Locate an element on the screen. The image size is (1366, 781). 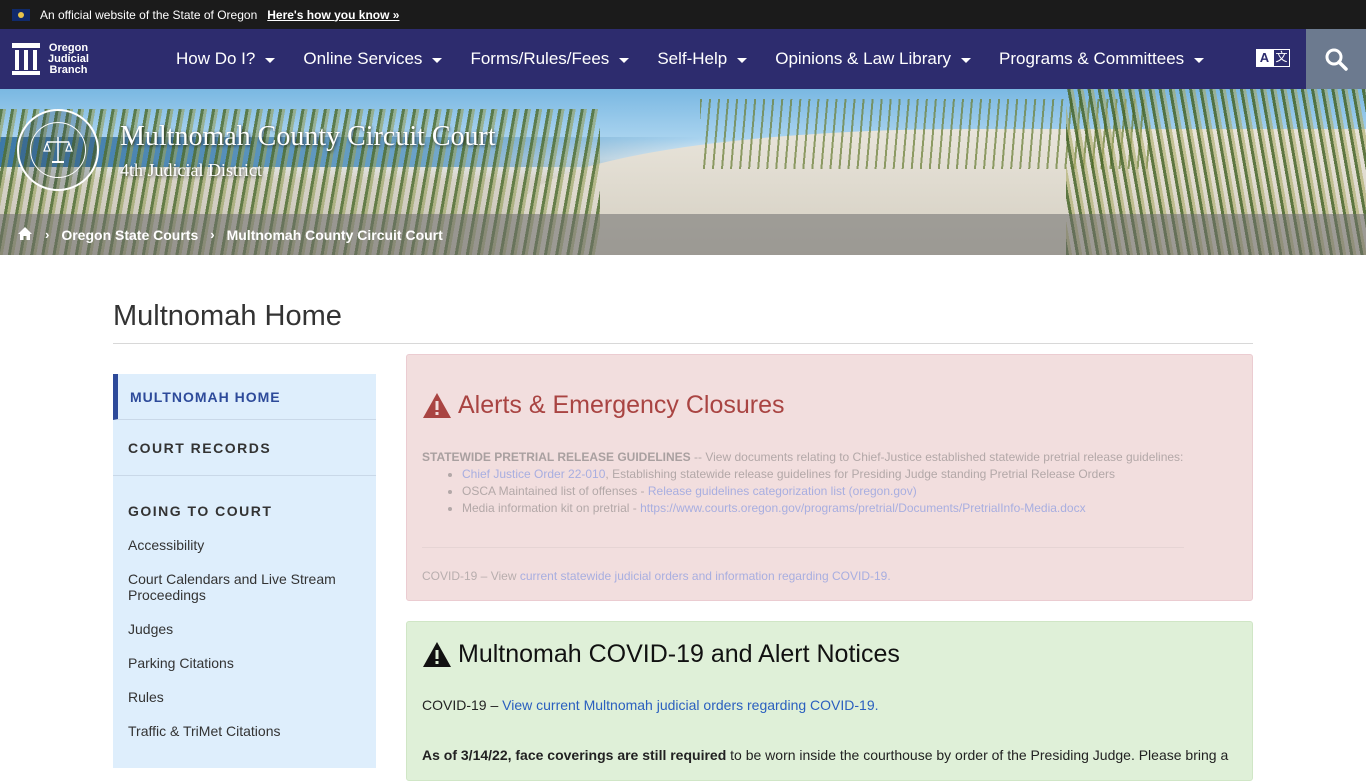
sidebar-item-multnomah-home: MULTNOMAH HOME is located at coordinates (244, 397).